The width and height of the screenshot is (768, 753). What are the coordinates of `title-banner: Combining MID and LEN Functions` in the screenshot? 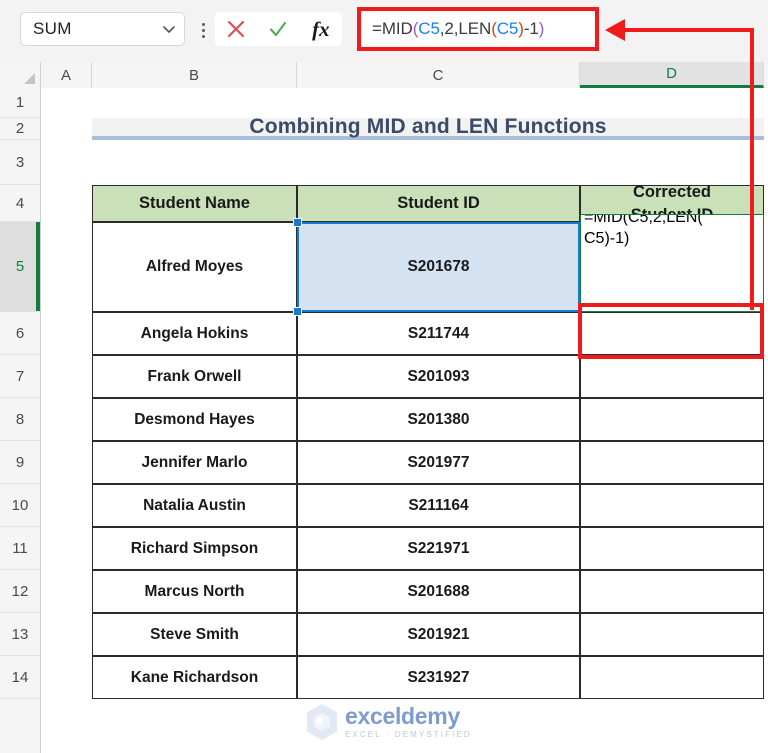 It's located at (428, 127).